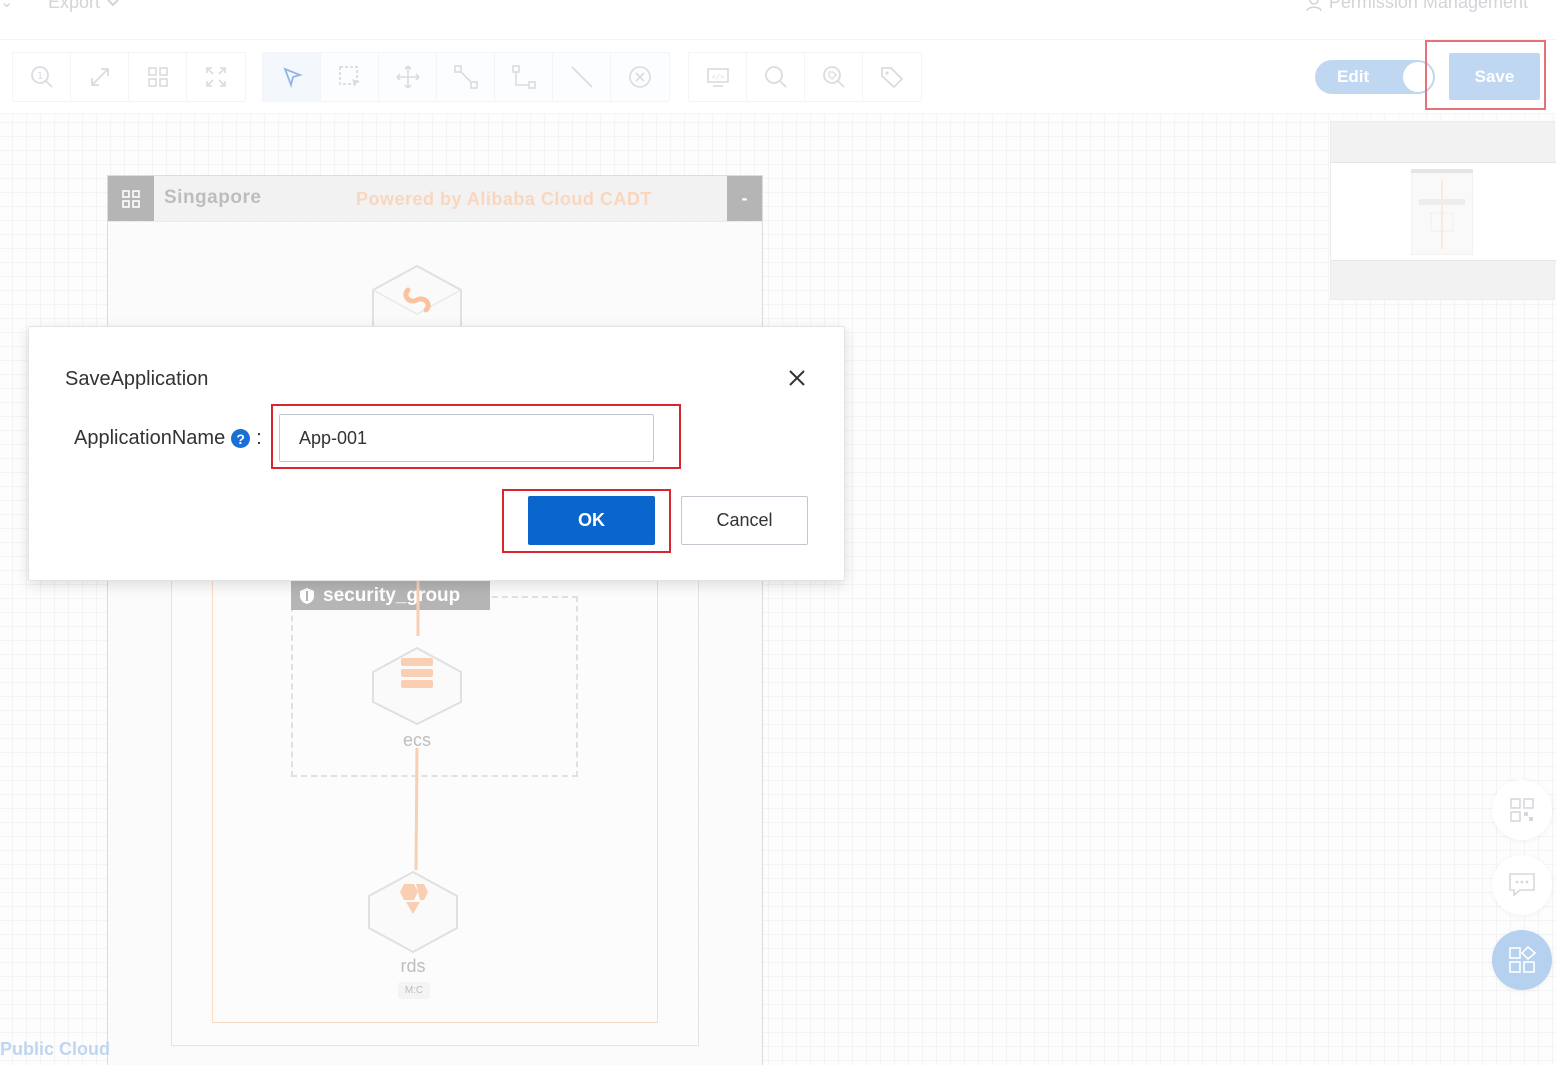  What do you see at coordinates (591, 520) in the screenshot?
I see `ok-button: OK` at bounding box center [591, 520].